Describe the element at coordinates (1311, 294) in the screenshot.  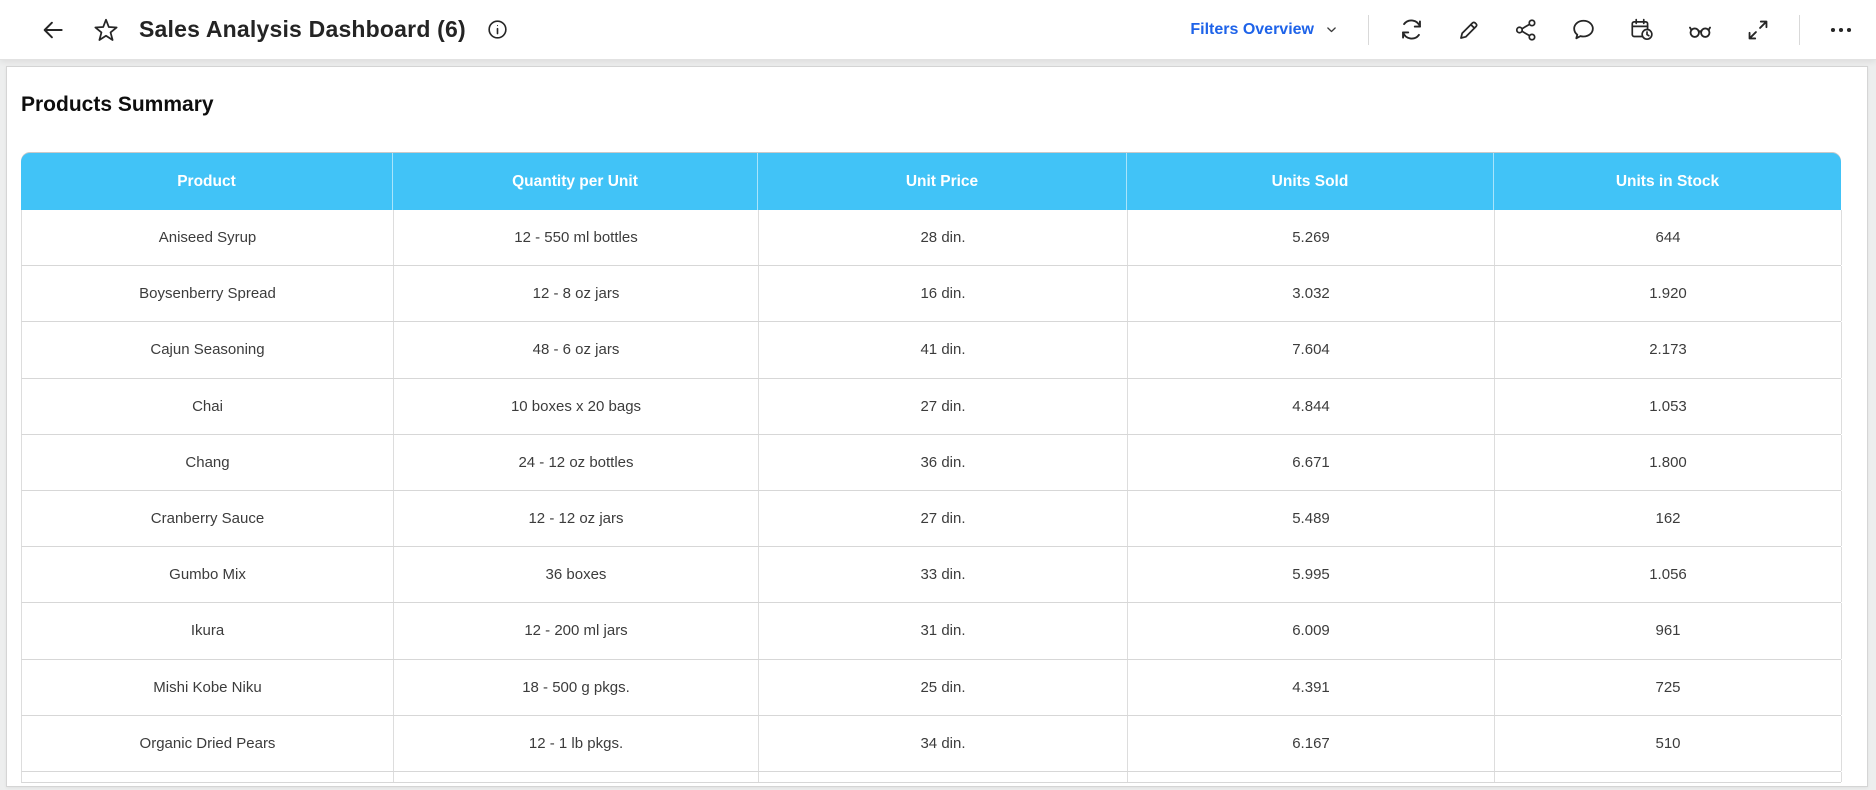
I see `table-cell: 3.032` at that location.